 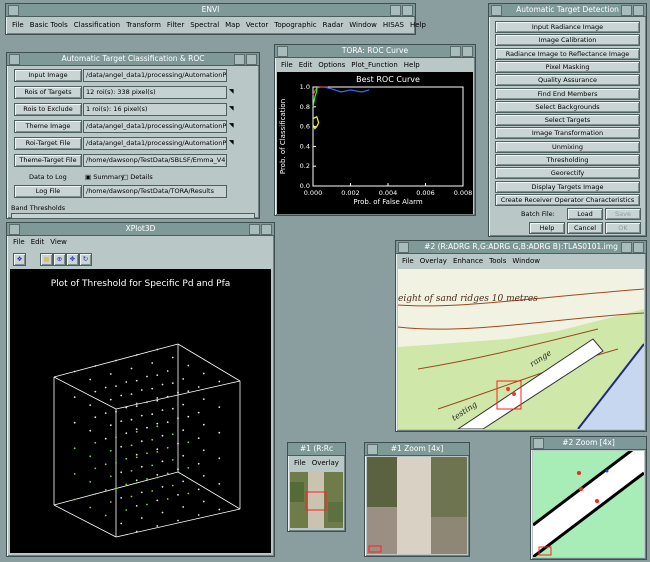 What do you see at coordinates (567, 66) in the screenshot?
I see `atd-pixel-masking-button: Pixel Masking` at bounding box center [567, 66].